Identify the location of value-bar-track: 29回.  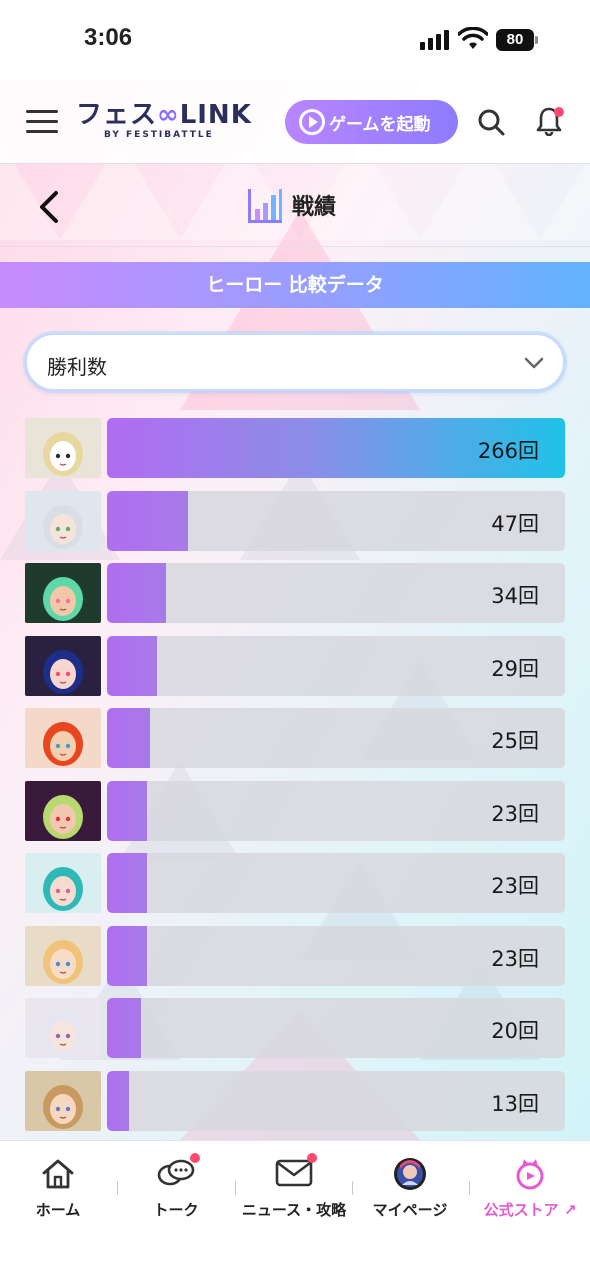
(336, 666).